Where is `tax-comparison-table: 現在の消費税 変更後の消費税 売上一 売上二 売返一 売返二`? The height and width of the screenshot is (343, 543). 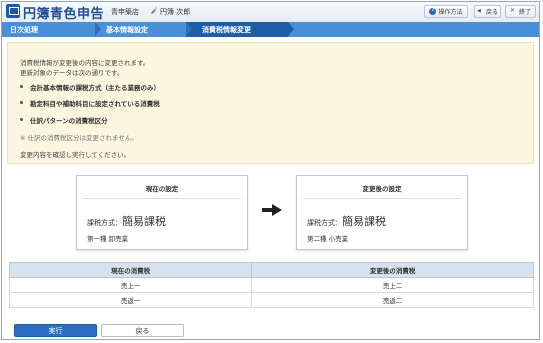 tax-comparison-table: 現在の消費税 変更後の消費税 売上一 売上二 売返一 売返二 is located at coordinates (271, 285).